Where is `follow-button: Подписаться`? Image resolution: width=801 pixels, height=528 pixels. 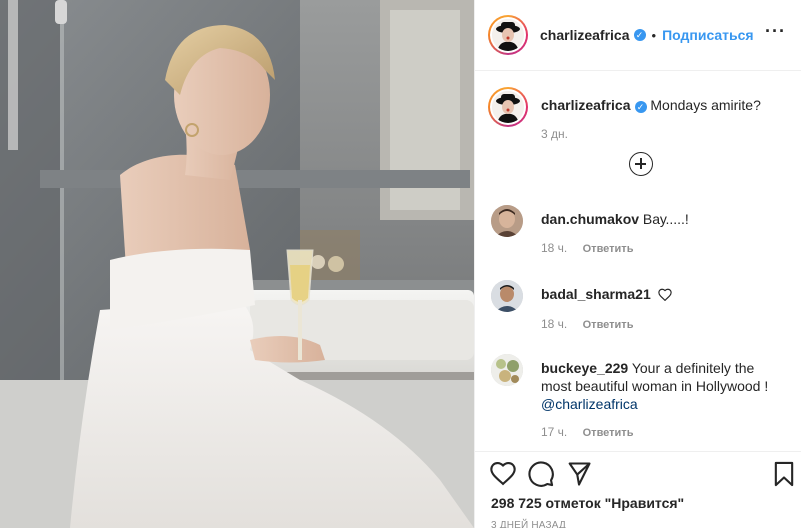 follow-button: Подписаться is located at coordinates (708, 35).